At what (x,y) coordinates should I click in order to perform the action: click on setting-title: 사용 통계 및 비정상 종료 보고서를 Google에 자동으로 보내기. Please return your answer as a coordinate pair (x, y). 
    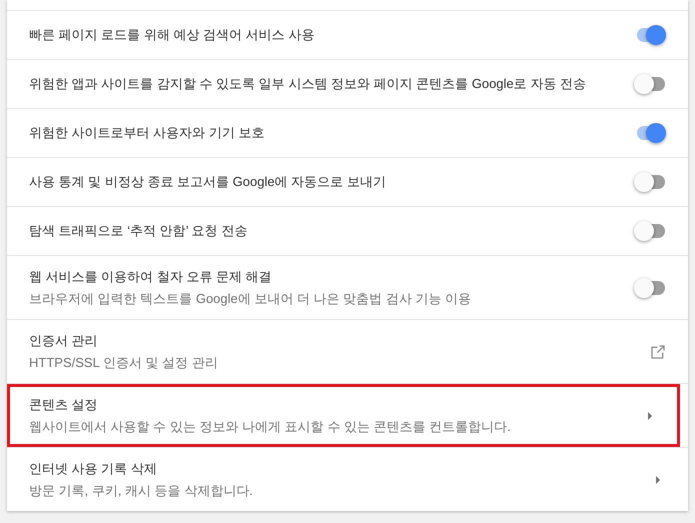
    Looking at the image, I should click on (208, 182).